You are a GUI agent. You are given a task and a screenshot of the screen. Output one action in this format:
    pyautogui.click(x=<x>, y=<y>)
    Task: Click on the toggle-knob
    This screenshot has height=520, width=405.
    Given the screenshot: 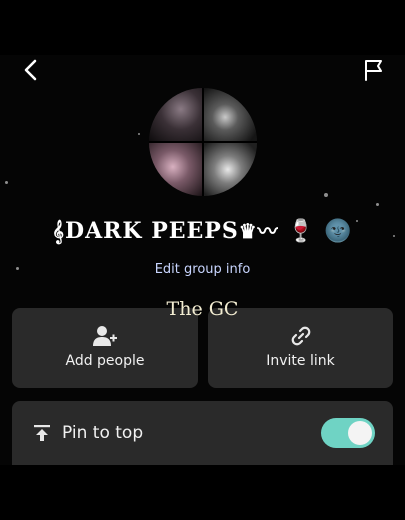 What is the action you would take?
    pyautogui.click(x=360, y=433)
    